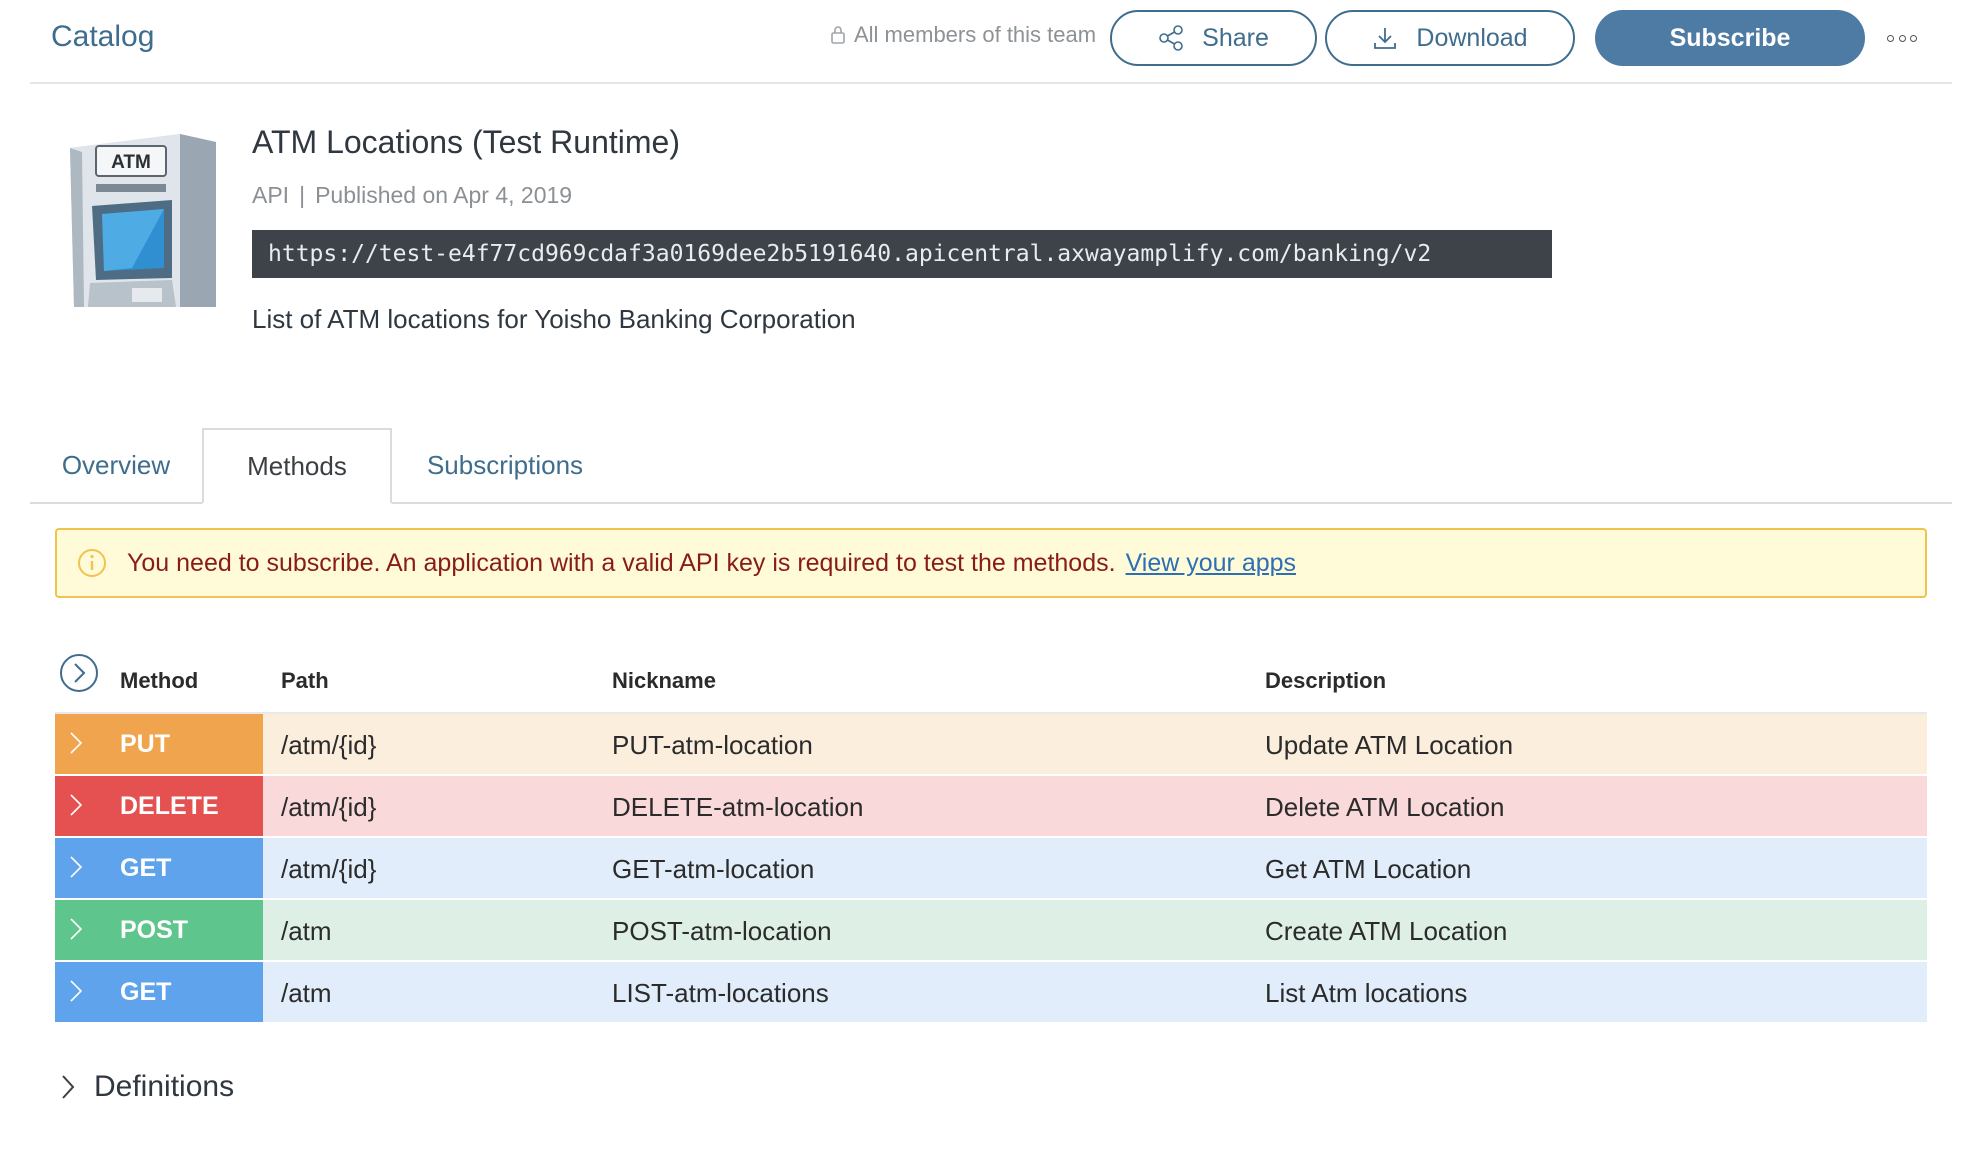  I want to click on method-badge: POST, so click(159, 930).